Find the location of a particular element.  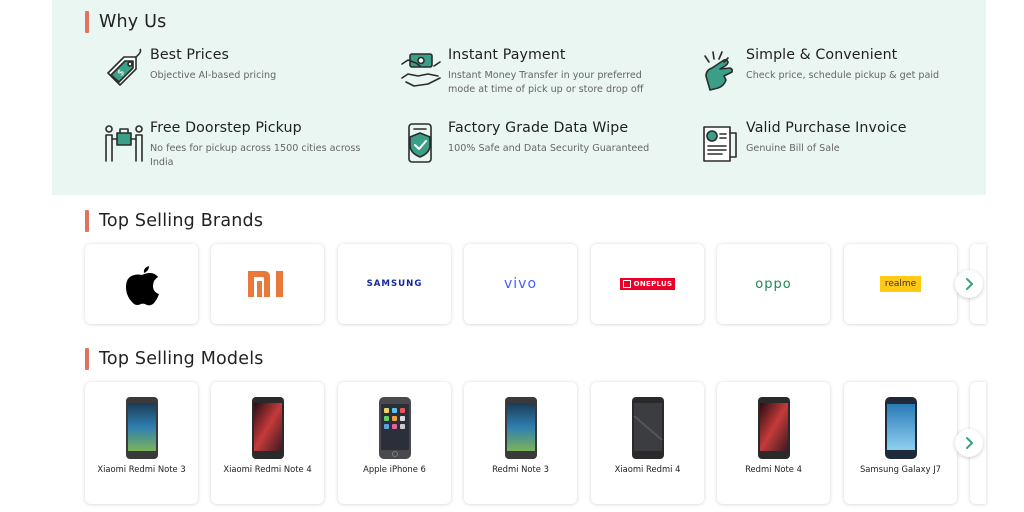

invoice-icon is located at coordinates (720, 143).